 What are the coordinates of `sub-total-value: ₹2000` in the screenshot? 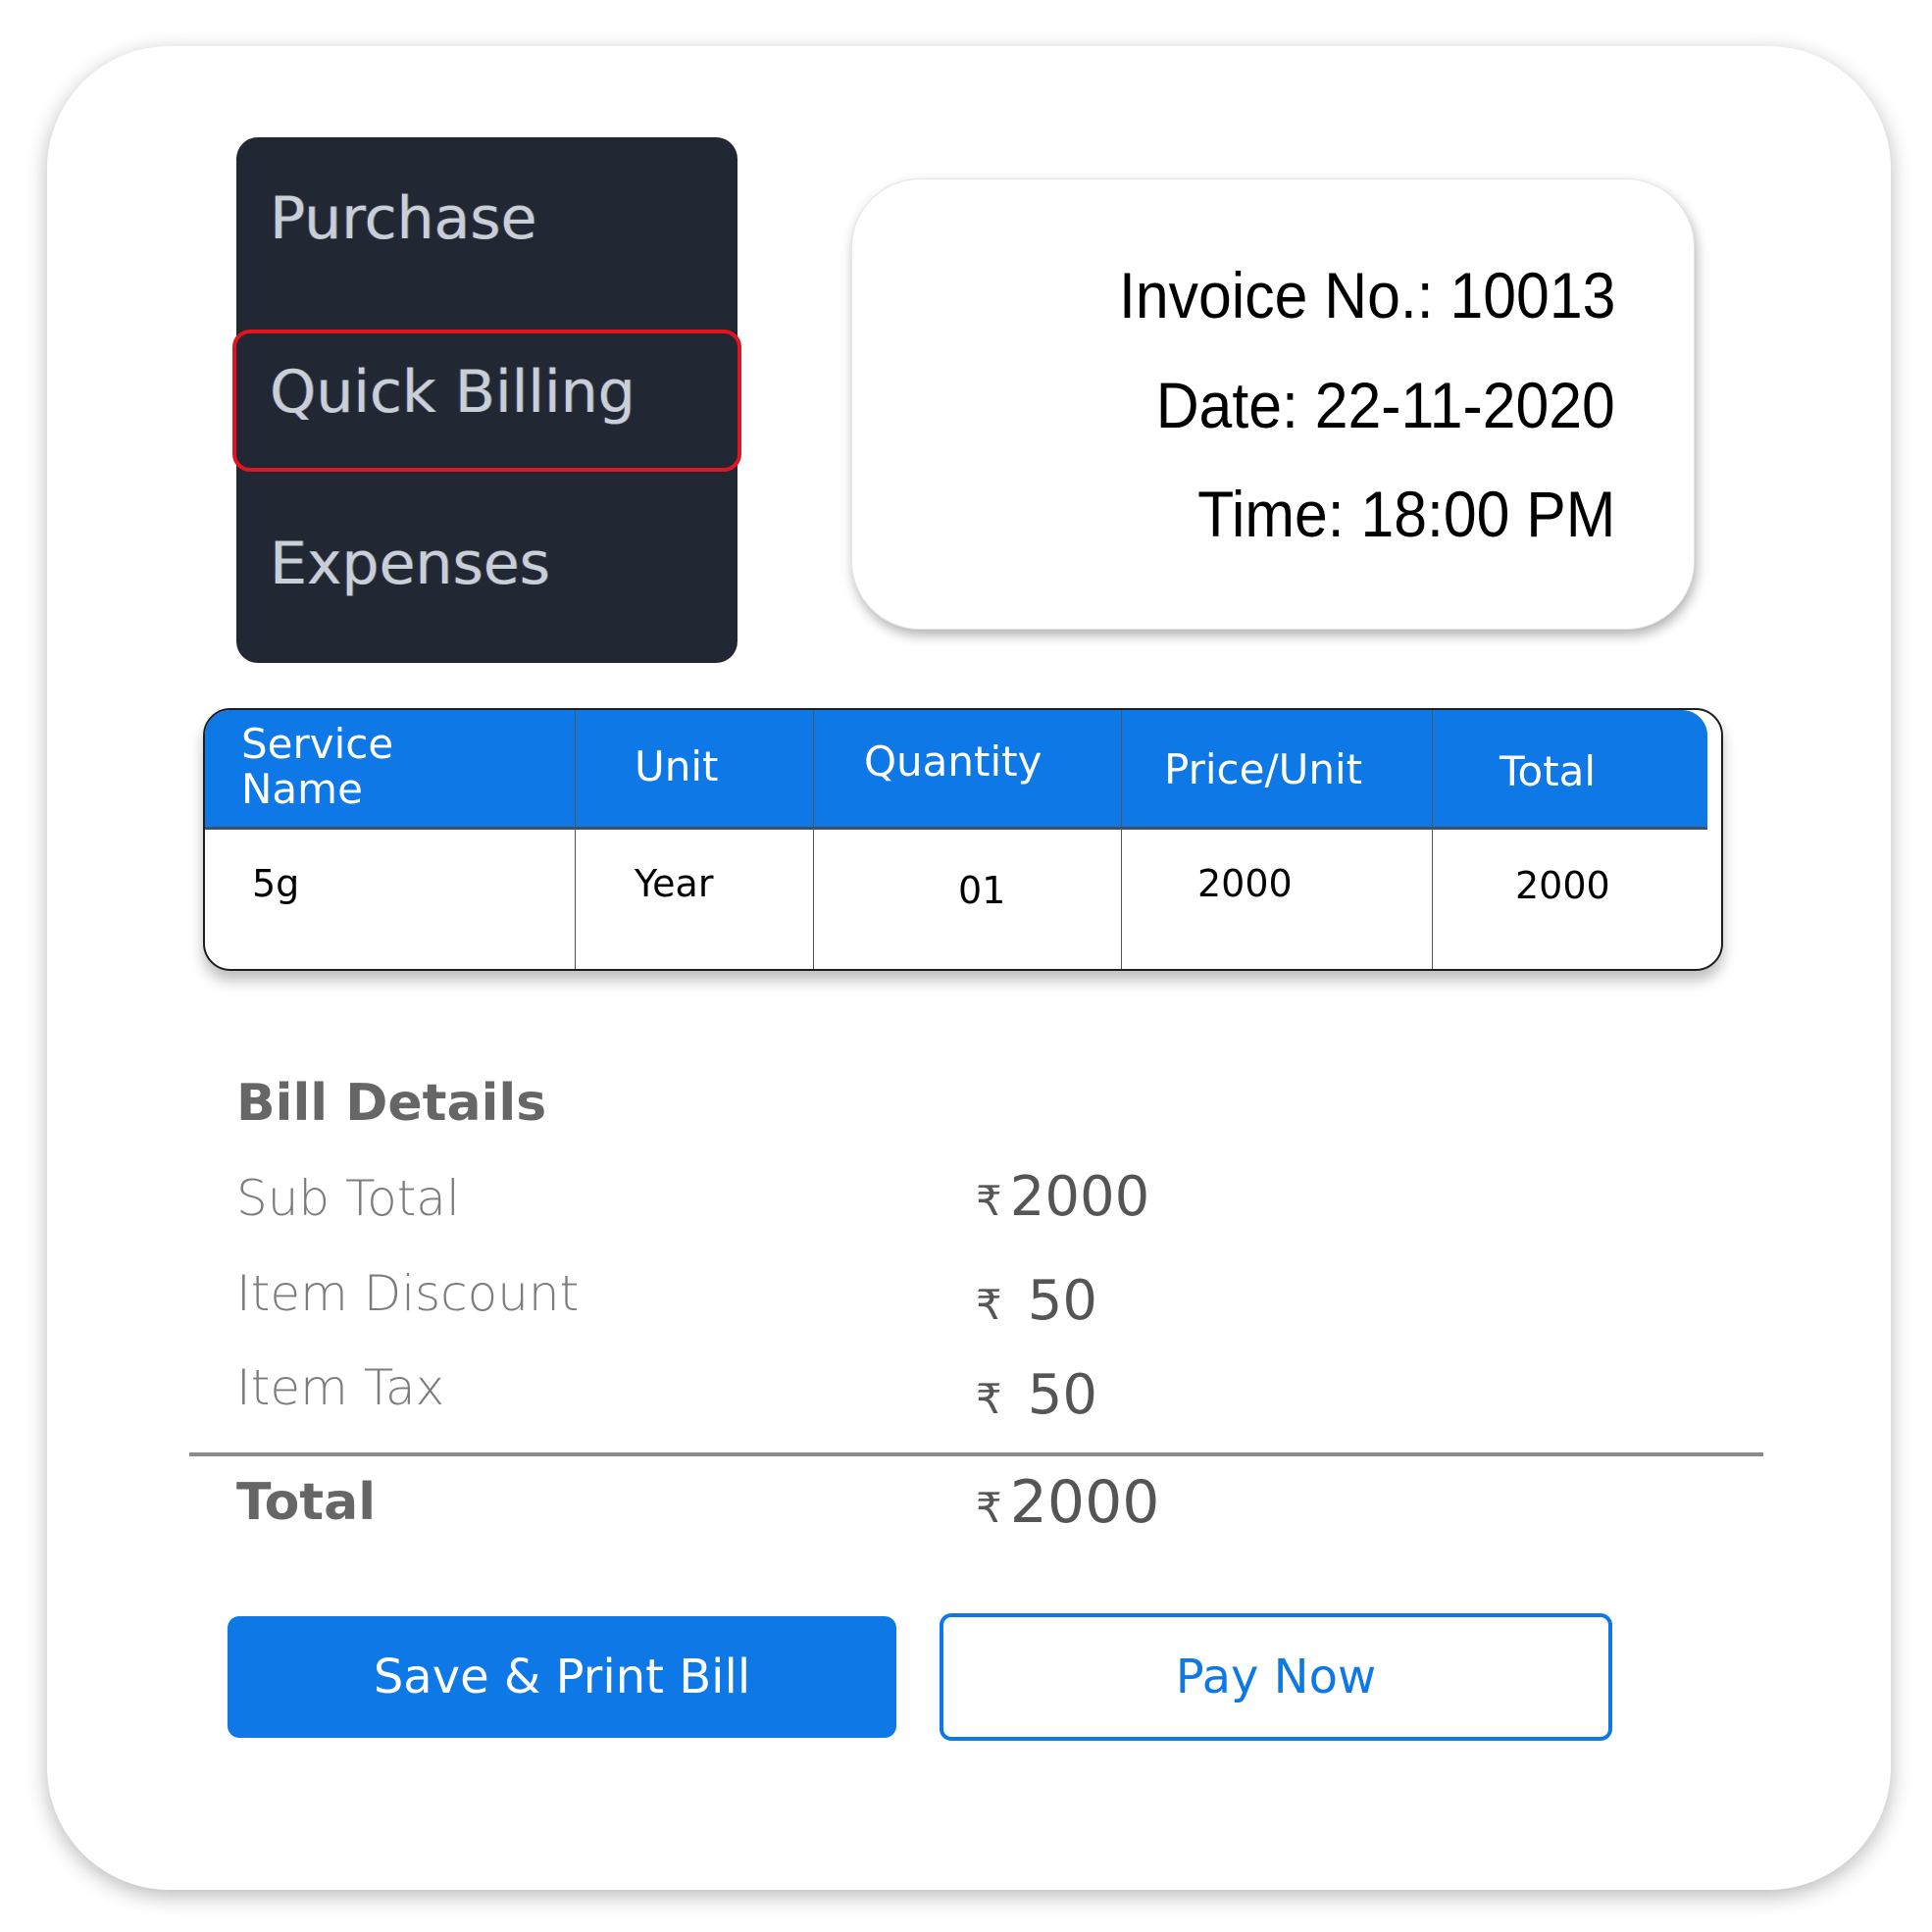 It's located at (1062, 1197).